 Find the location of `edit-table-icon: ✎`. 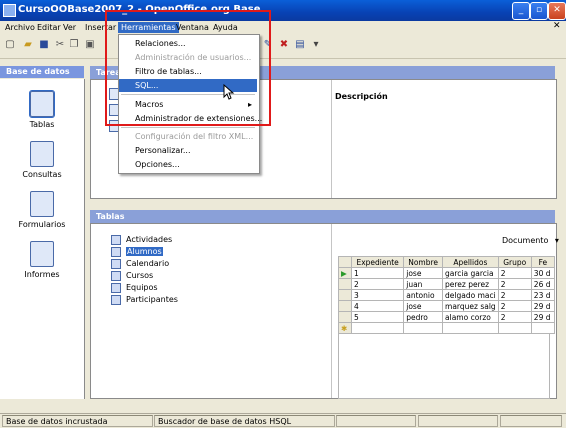

edit-table-icon: ✎ is located at coordinates (268, 45).